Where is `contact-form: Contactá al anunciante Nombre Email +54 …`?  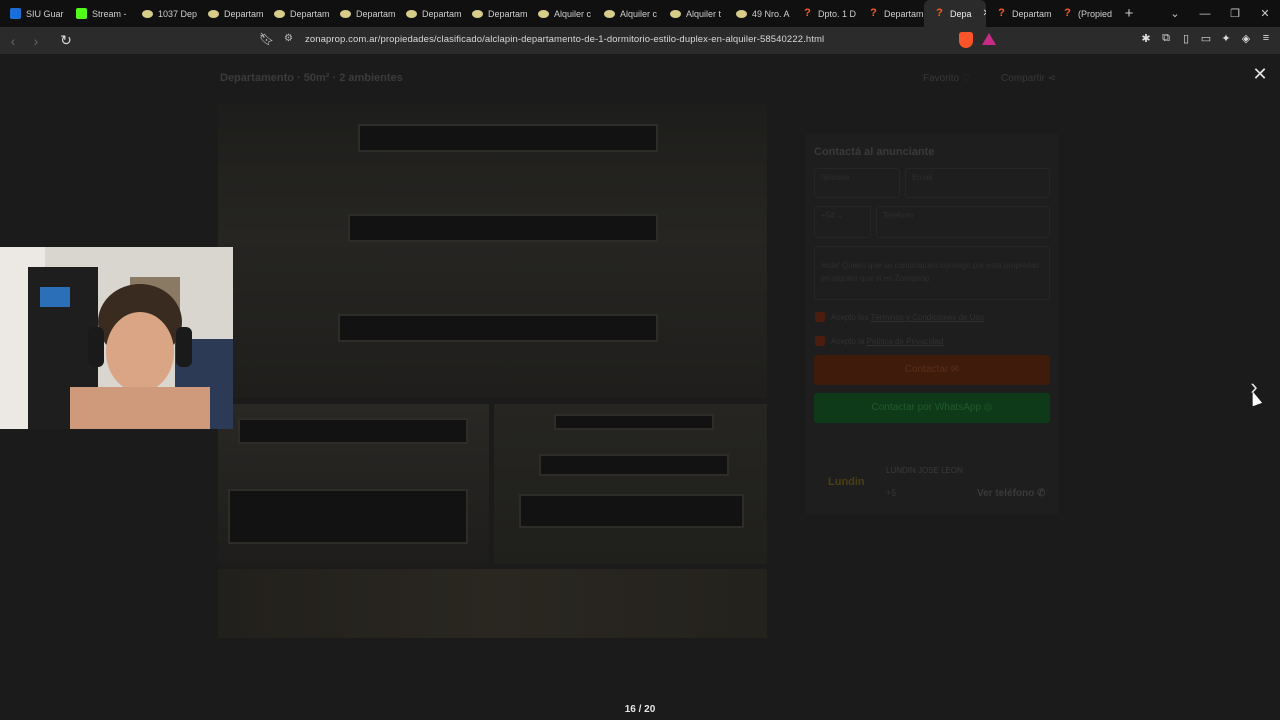 contact-form: Contactá al anunciante Nombre Email +54 … is located at coordinates (932, 324).